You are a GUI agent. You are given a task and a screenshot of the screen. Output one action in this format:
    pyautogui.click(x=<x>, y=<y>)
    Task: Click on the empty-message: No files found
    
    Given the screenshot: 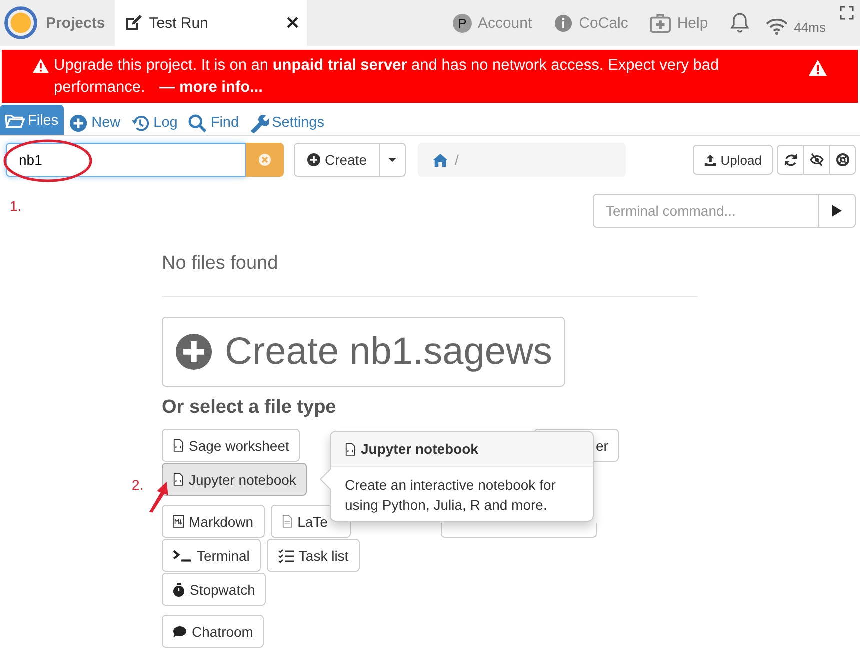 What is the action you would take?
    pyautogui.click(x=221, y=263)
    